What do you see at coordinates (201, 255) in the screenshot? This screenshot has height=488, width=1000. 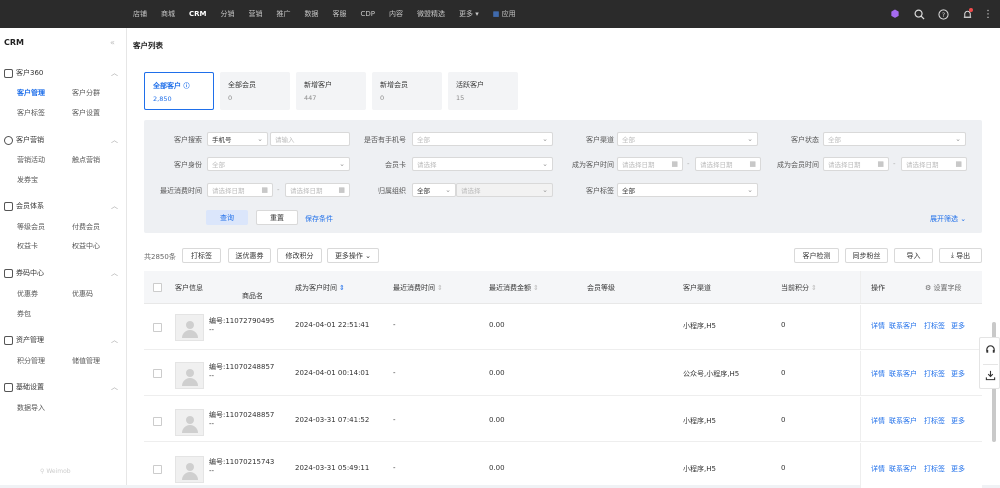 I see `tag-button: 打标签` at bounding box center [201, 255].